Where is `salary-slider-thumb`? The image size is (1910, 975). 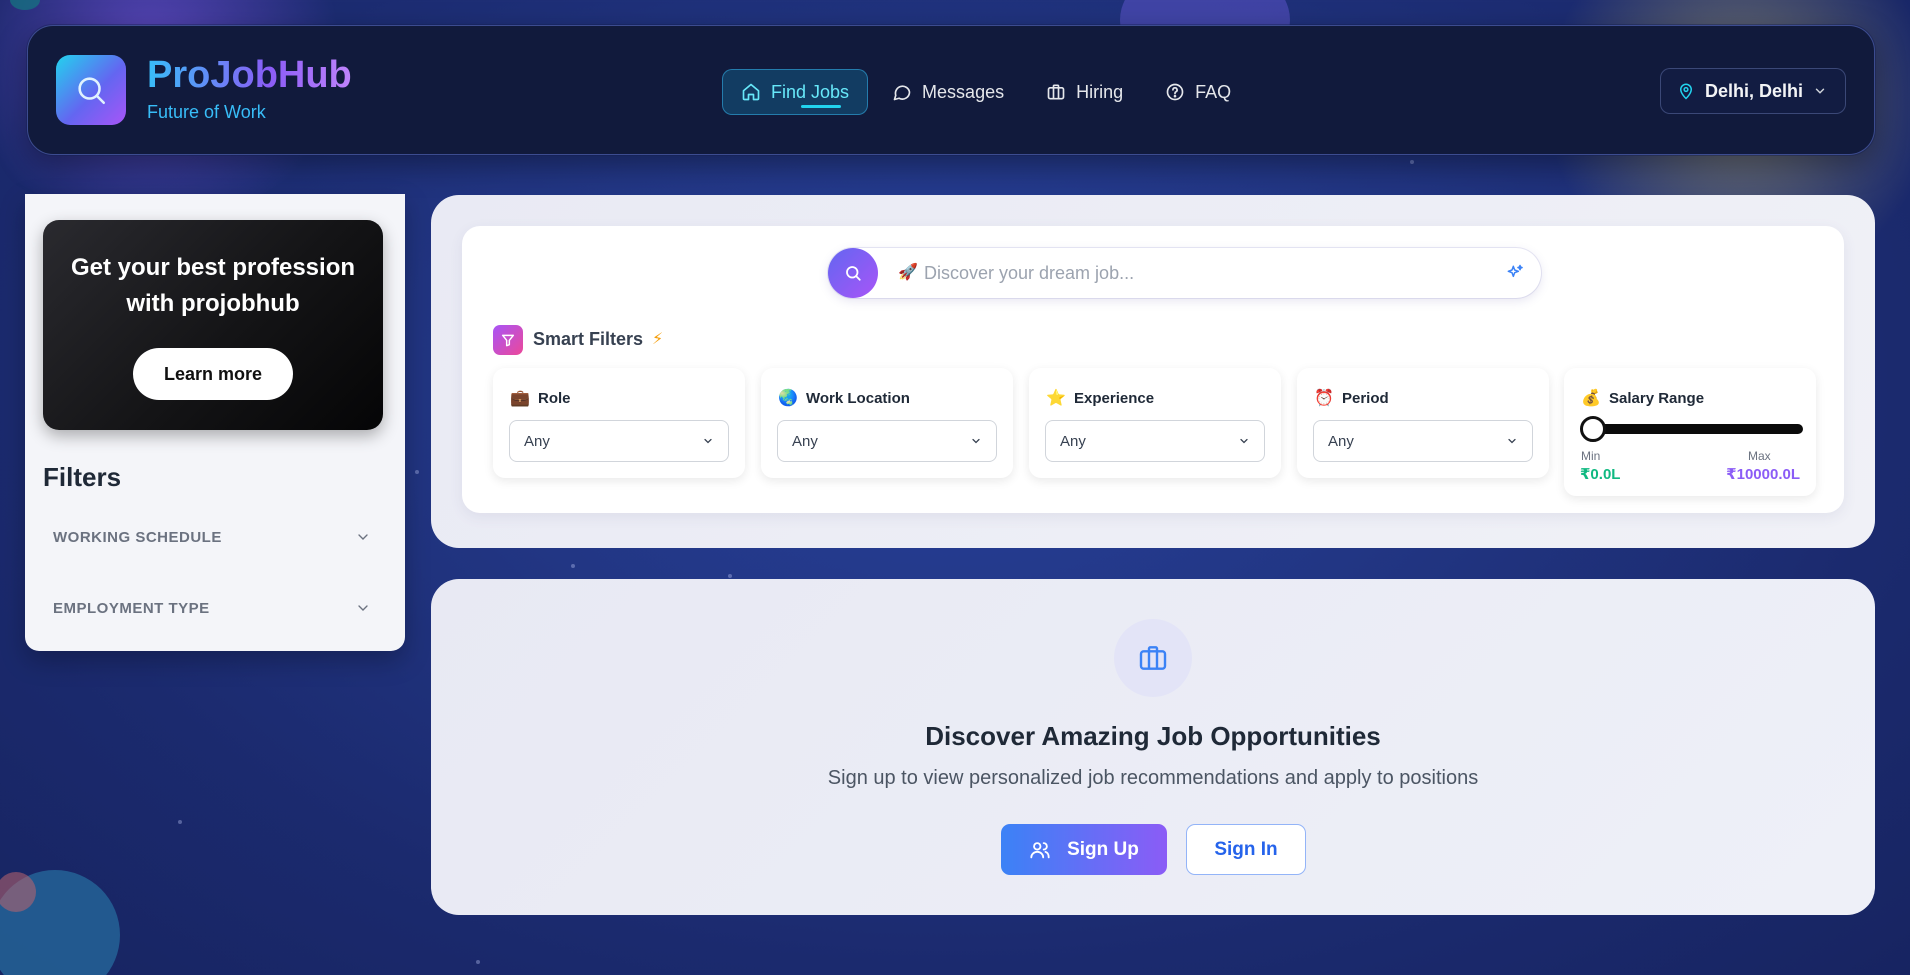
salary-slider-thumb is located at coordinates (1593, 429).